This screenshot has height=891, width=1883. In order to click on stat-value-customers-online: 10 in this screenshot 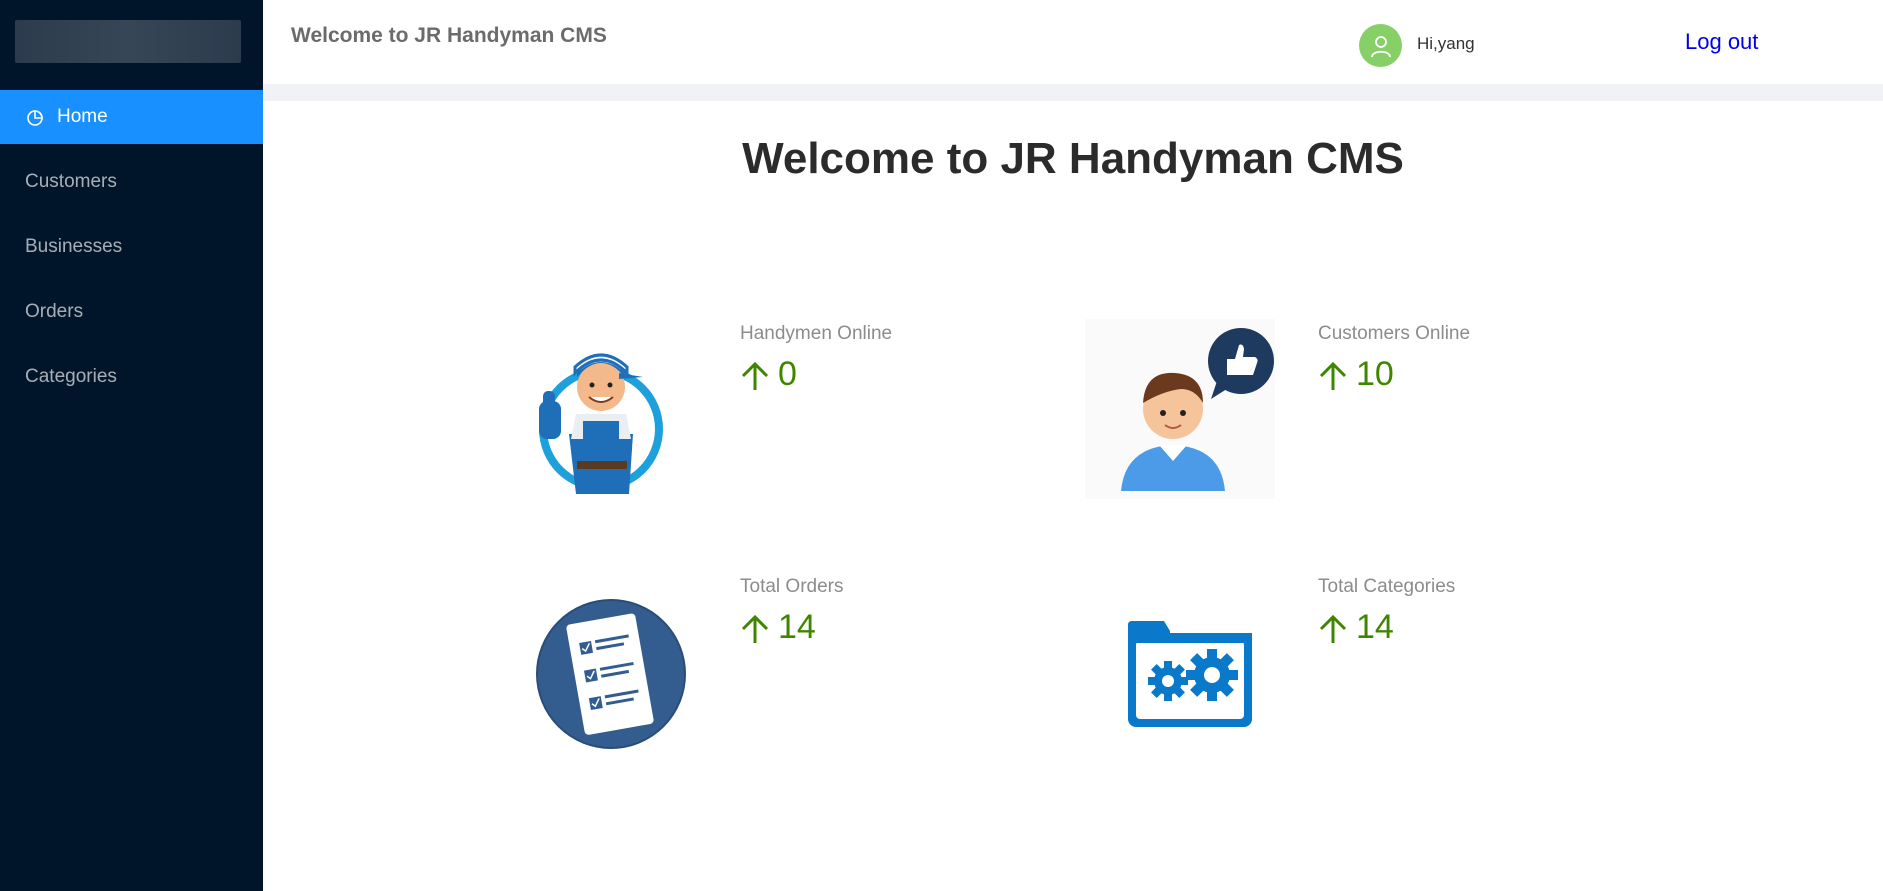, I will do `click(1356, 374)`.